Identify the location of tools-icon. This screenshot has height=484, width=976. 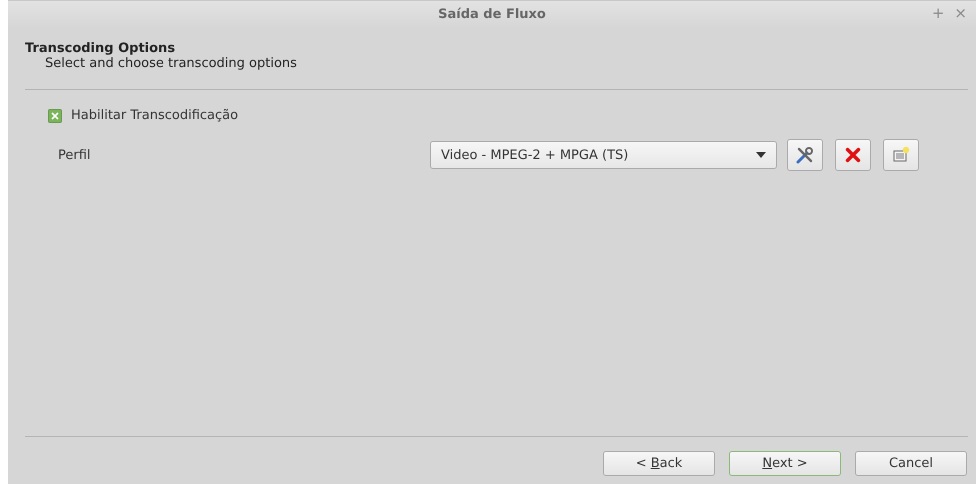
(805, 155).